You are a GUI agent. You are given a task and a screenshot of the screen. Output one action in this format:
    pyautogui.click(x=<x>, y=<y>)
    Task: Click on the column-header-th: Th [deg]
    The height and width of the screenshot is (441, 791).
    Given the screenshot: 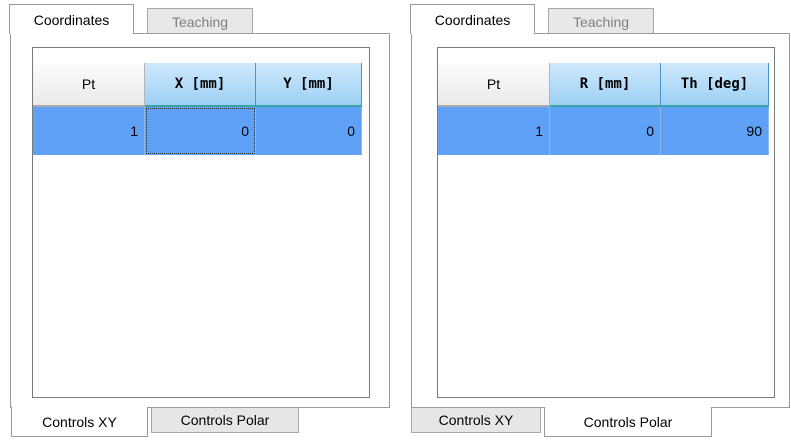 What is the action you would take?
    pyautogui.click(x=715, y=85)
    